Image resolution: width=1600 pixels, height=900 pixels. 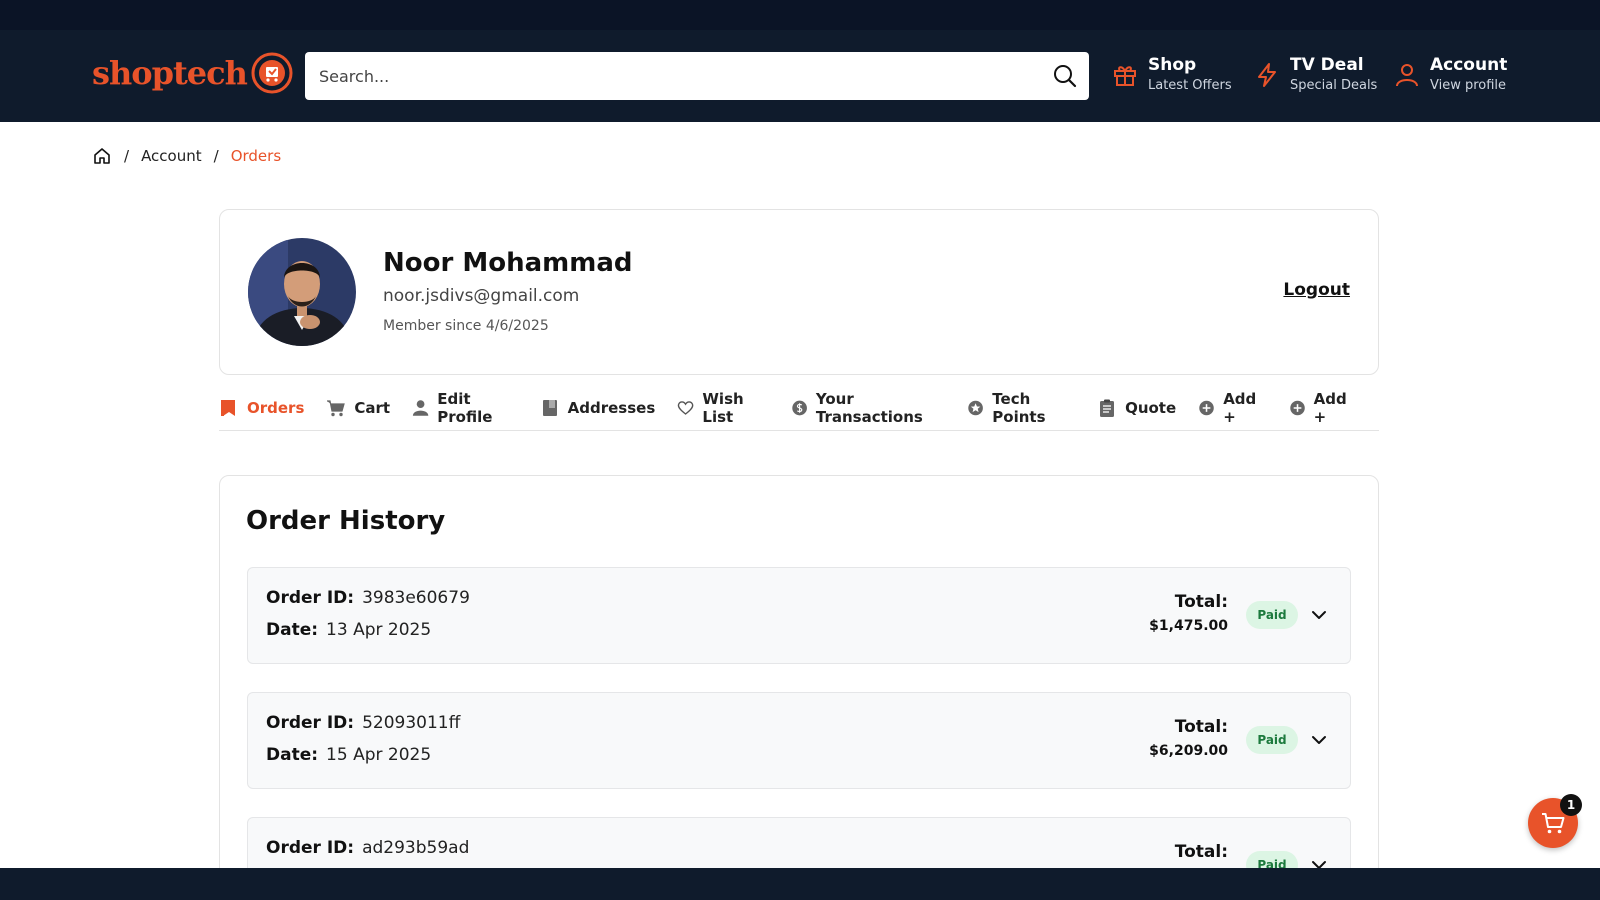 What do you see at coordinates (379, 630) in the screenshot?
I see `order-date-value: 13 Apr 2025` at bounding box center [379, 630].